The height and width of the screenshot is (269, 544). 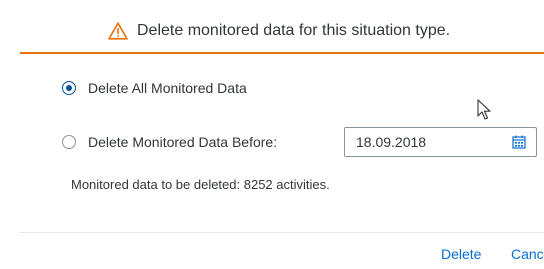 I want to click on calendar-icon, so click(x=519, y=142).